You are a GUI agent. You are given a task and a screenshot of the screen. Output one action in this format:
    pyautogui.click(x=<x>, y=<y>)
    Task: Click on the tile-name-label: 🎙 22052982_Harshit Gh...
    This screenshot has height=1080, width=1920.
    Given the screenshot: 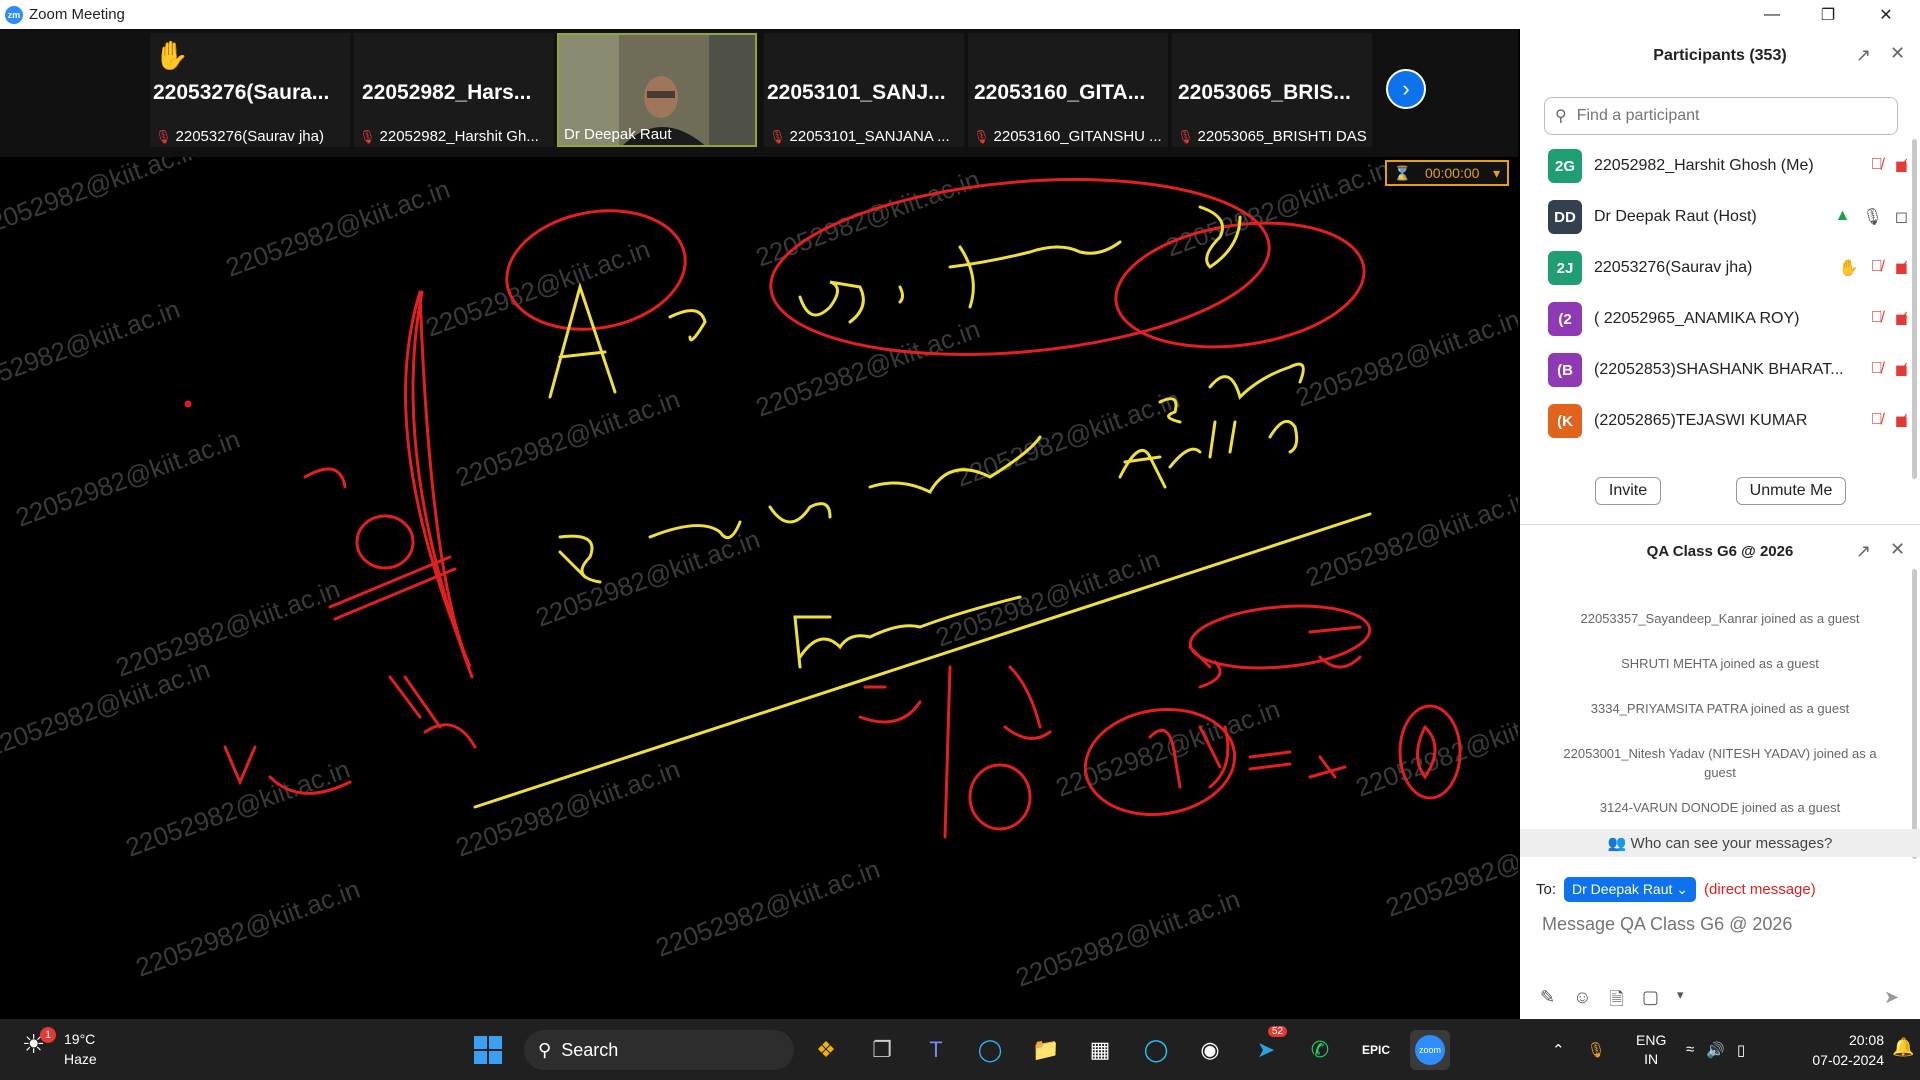 What is the action you would take?
    pyautogui.click(x=449, y=136)
    